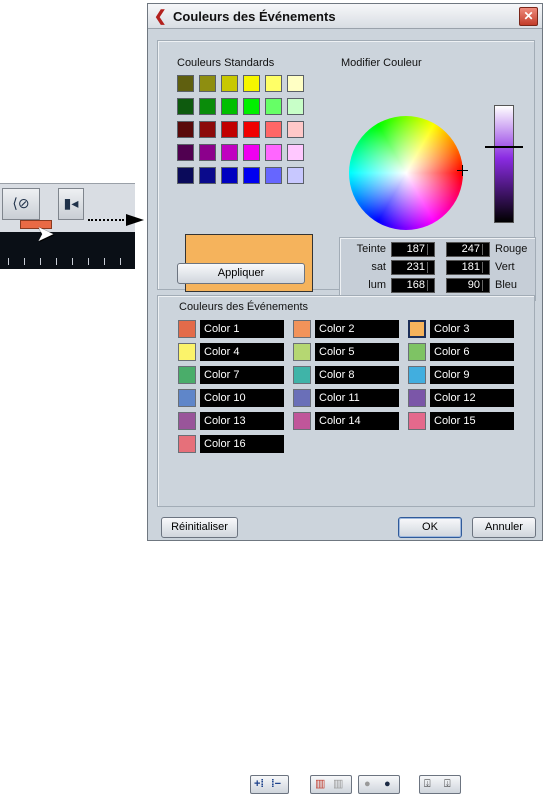 The height and width of the screenshot is (794, 549). What do you see at coordinates (21, 204) in the screenshot?
I see `color-tool-button: ⟨⊘` at bounding box center [21, 204].